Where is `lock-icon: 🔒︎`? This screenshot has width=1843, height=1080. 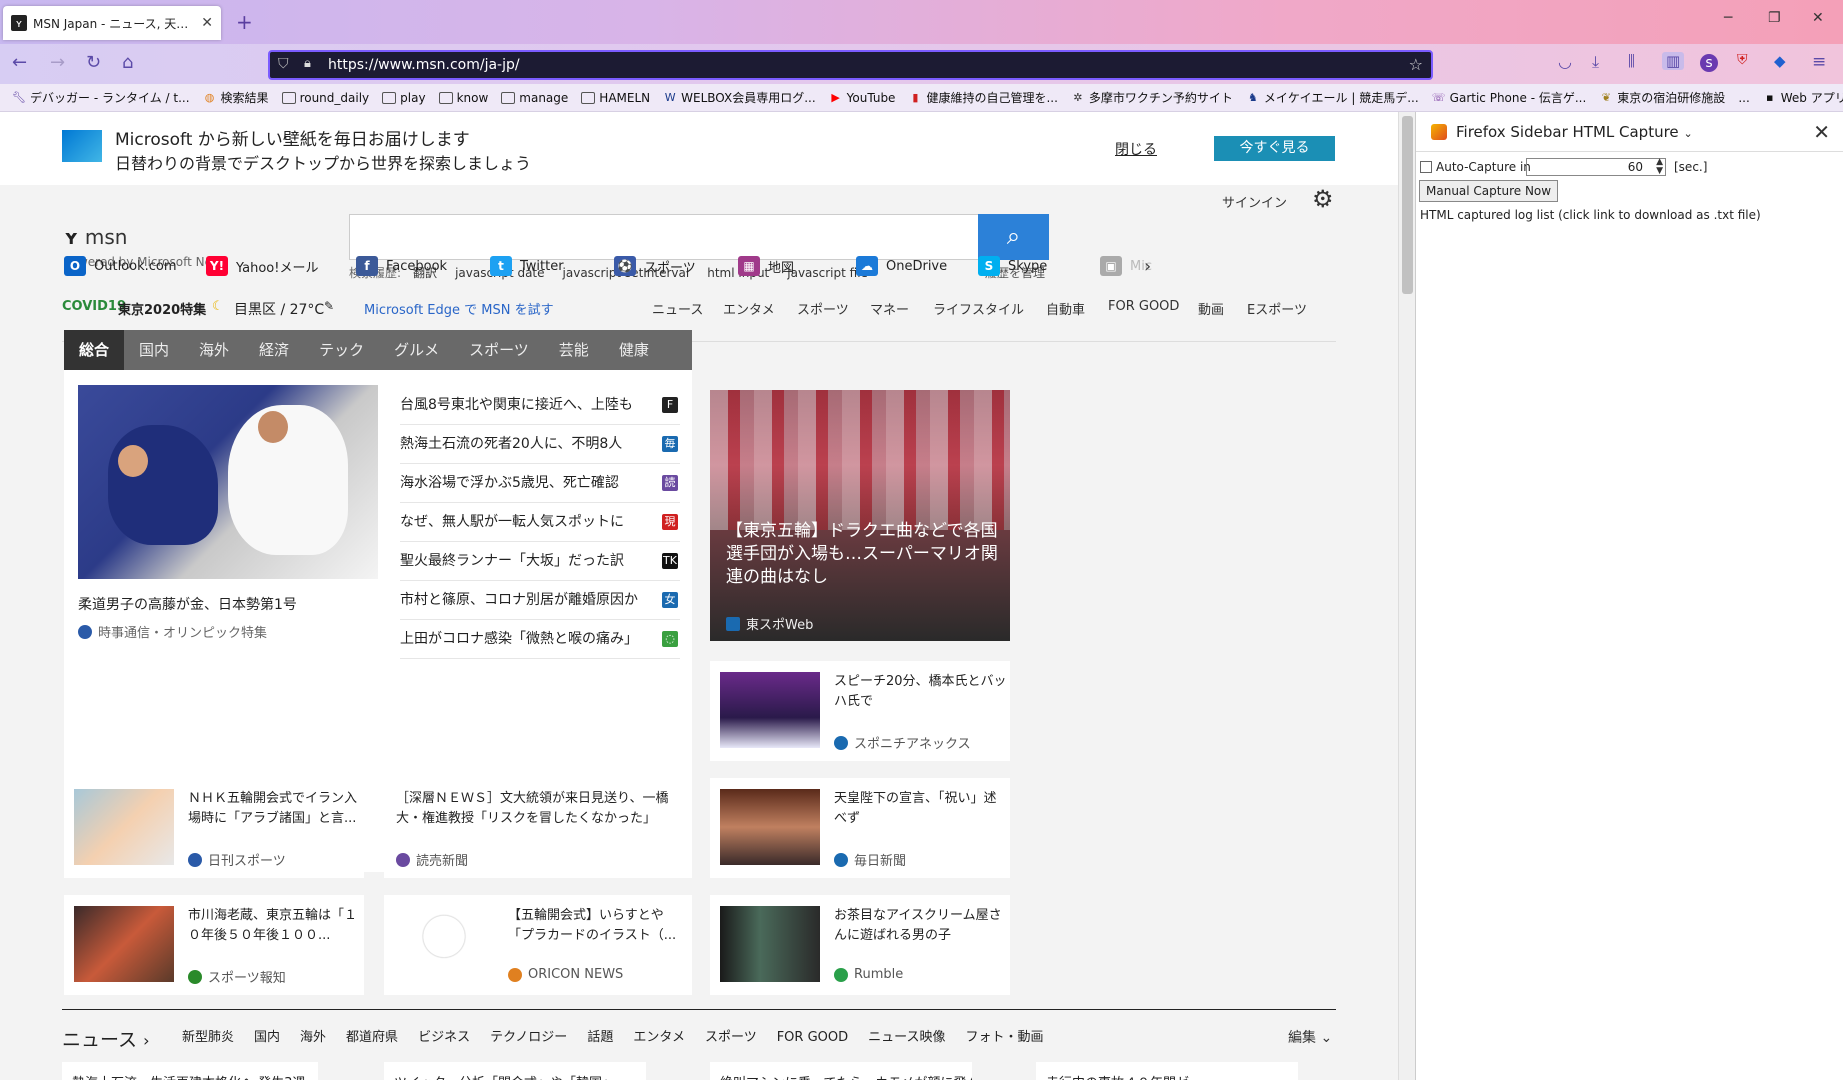 lock-icon: 🔒︎ is located at coordinates (307, 63).